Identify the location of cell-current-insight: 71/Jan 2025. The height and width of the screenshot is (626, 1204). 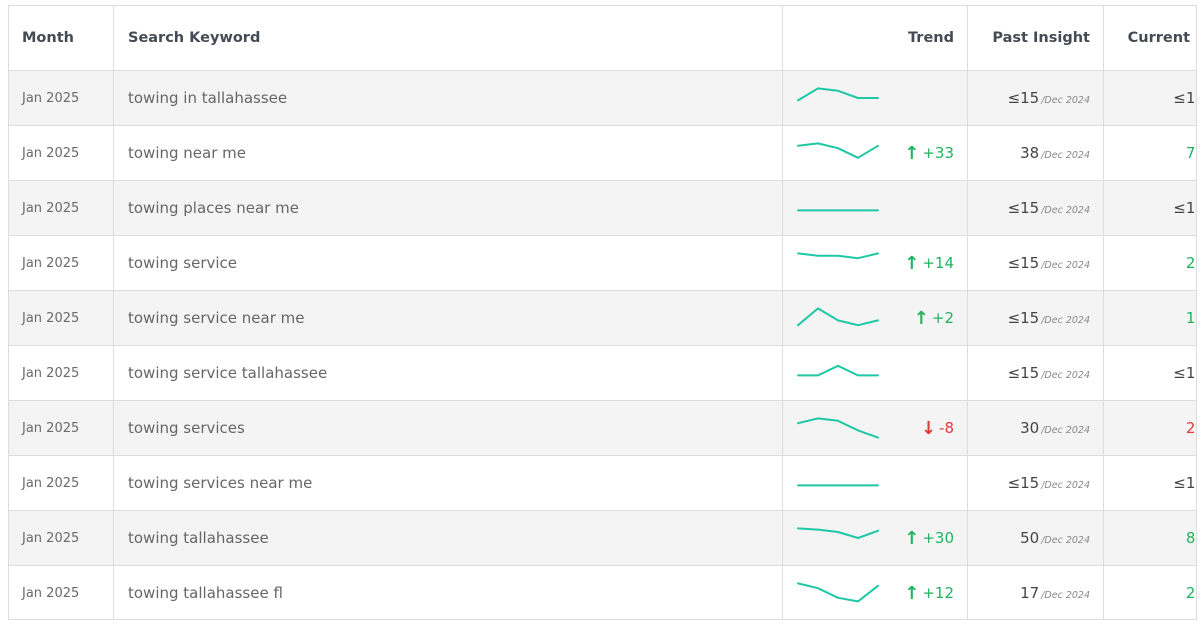
(1149, 153).